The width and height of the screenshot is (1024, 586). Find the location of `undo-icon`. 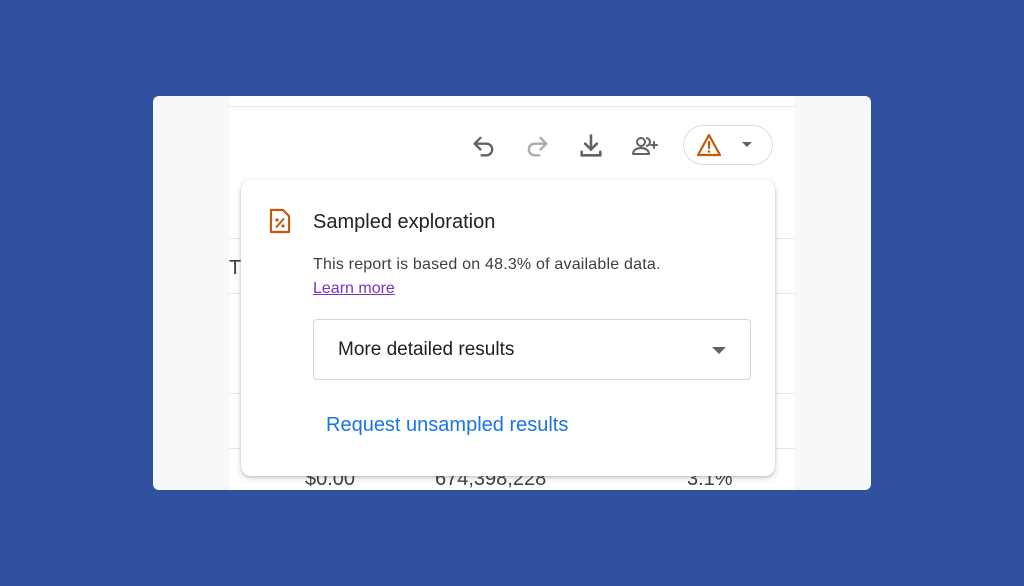

undo-icon is located at coordinates (483, 146).